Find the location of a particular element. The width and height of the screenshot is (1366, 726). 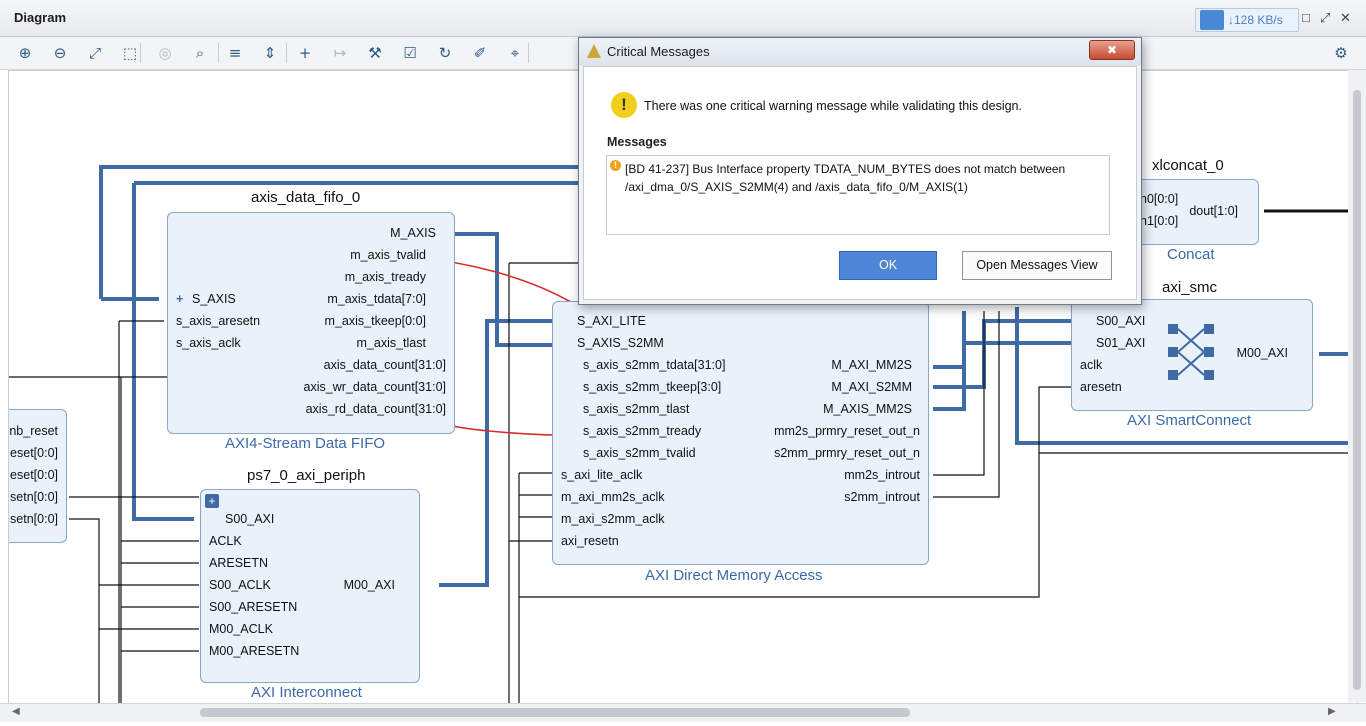

ok-button: OK is located at coordinates (888, 265).